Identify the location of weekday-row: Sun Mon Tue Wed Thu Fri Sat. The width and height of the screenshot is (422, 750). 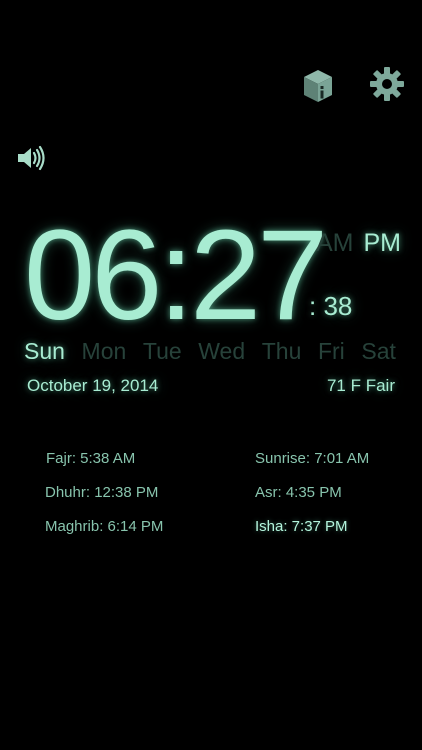
(210, 351).